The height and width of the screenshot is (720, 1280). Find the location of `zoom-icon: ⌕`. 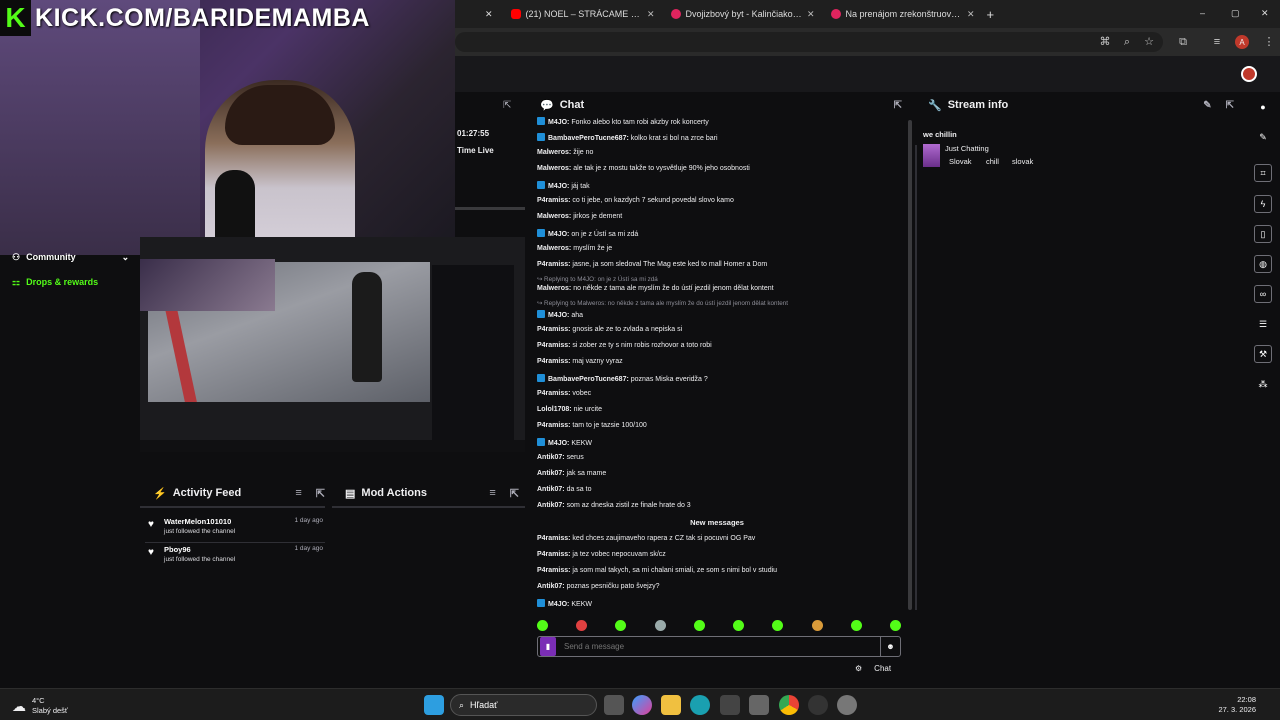

zoom-icon: ⌕ is located at coordinates (1127, 42).